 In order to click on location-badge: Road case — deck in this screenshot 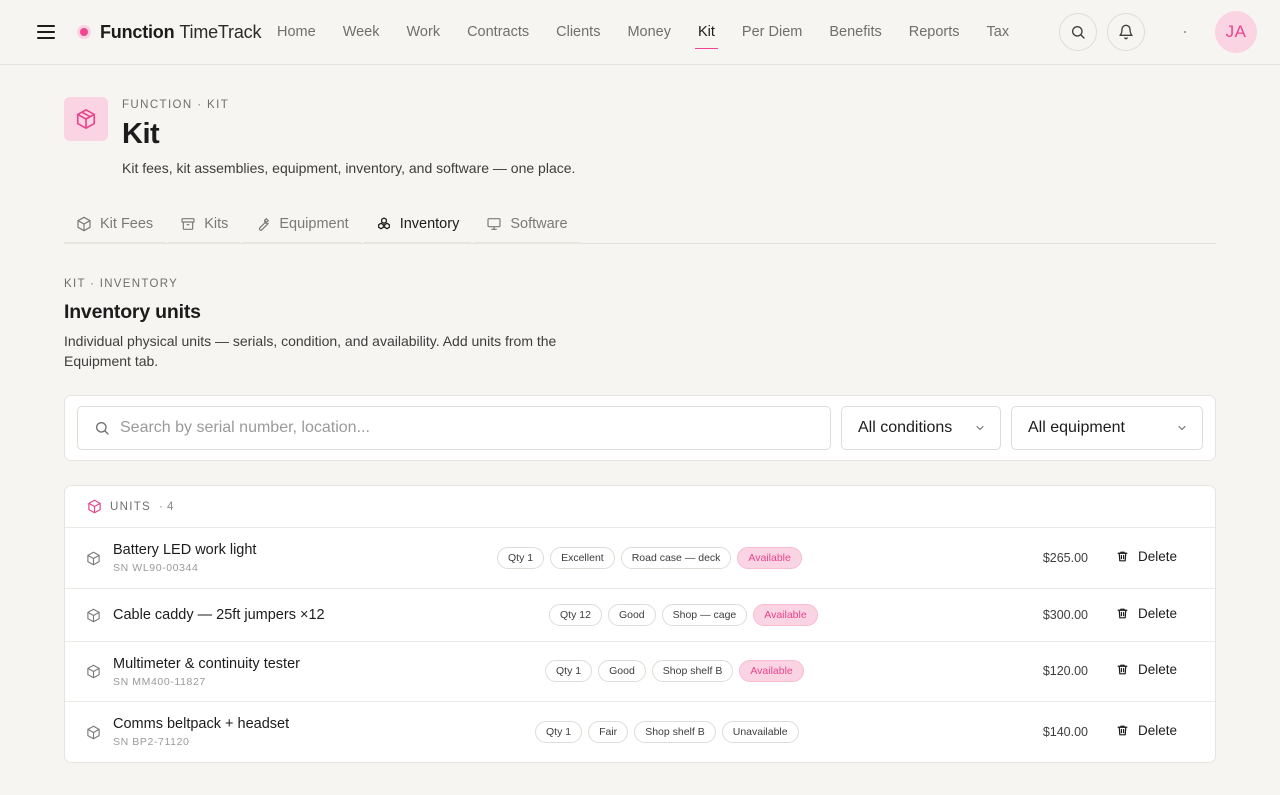, I will do `click(676, 558)`.